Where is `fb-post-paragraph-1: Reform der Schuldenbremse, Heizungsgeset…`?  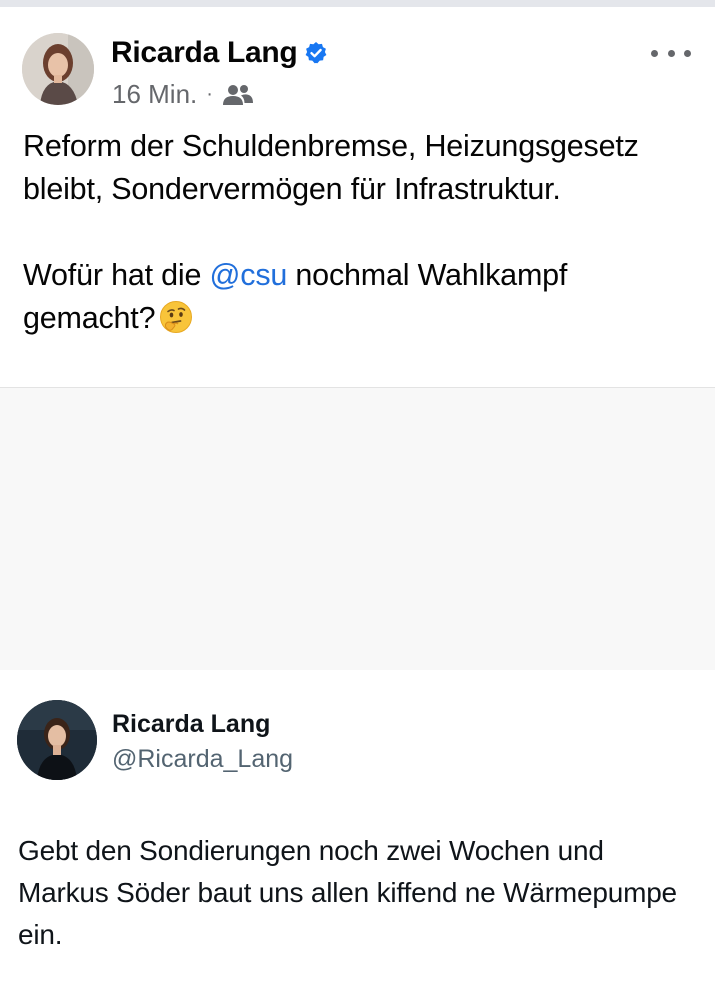
fb-post-paragraph-1: Reform der Schuldenbremse, Heizungsgeset… is located at coordinates (331, 167).